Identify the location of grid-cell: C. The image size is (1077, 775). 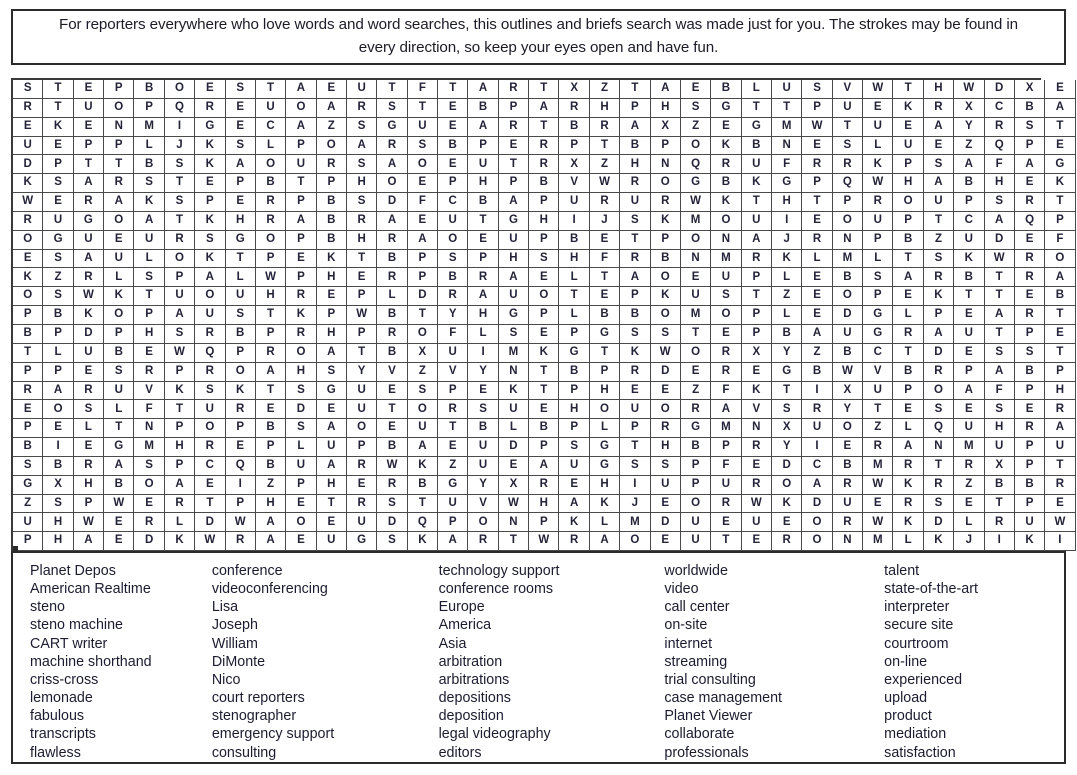
(271, 127).